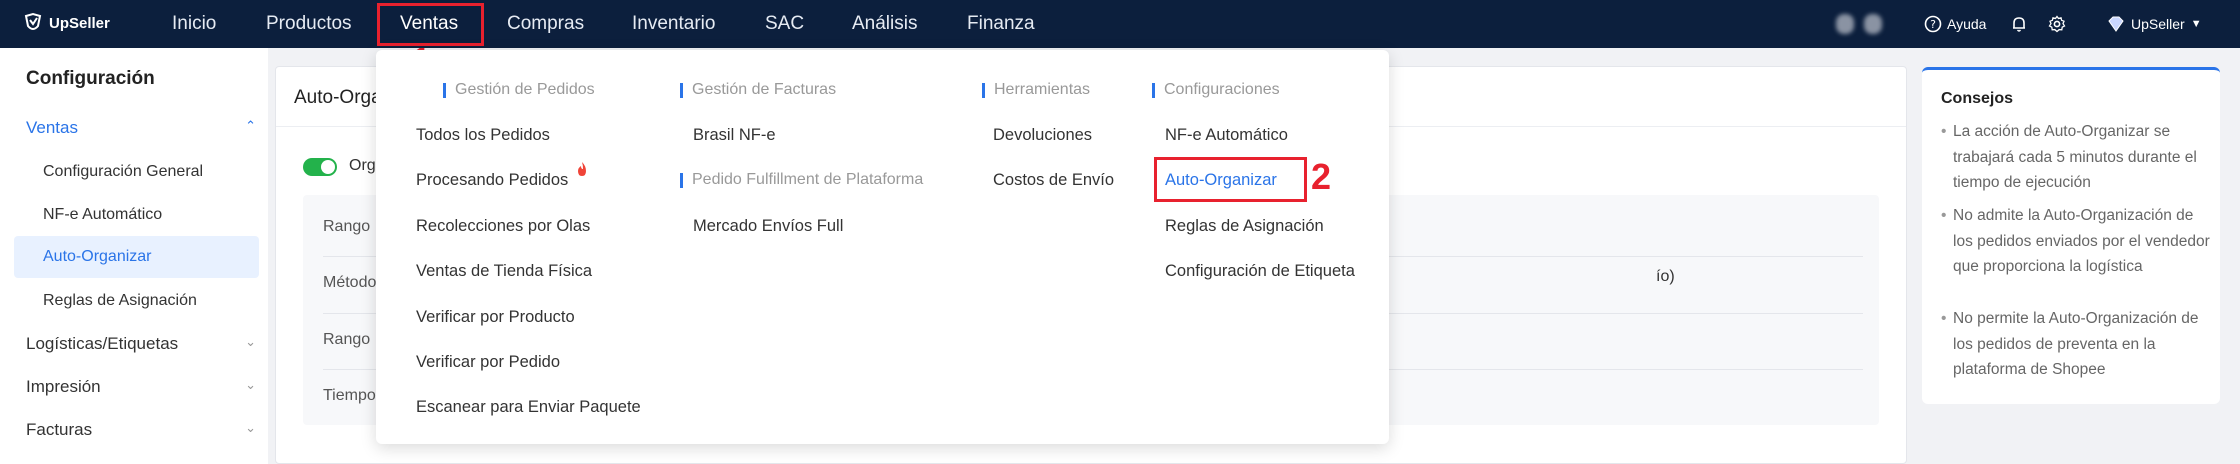  Describe the element at coordinates (1053, 180) in the screenshot. I see `menu-item-costos-de-envio: Costos de Envío` at that location.